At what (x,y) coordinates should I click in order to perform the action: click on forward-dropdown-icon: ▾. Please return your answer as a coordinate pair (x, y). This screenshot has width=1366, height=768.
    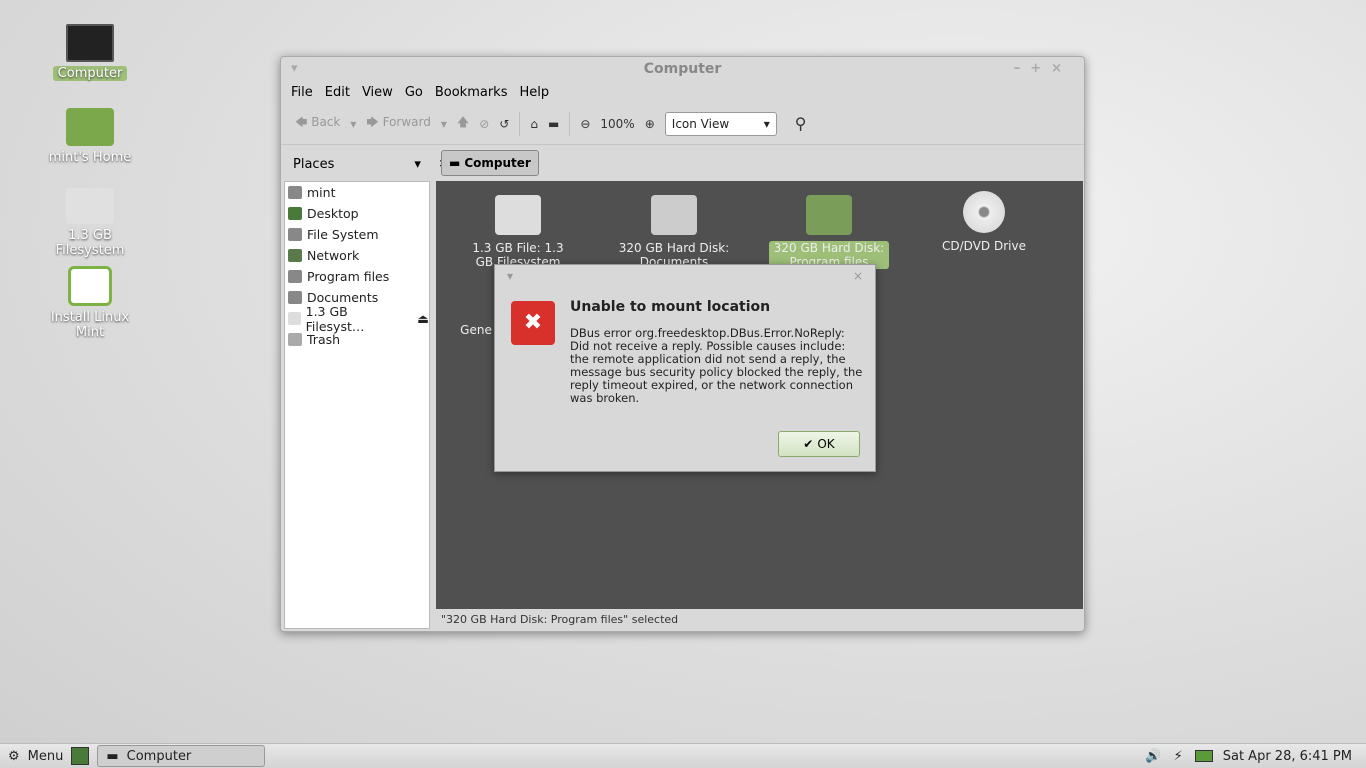
    Looking at the image, I should click on (444, 124).